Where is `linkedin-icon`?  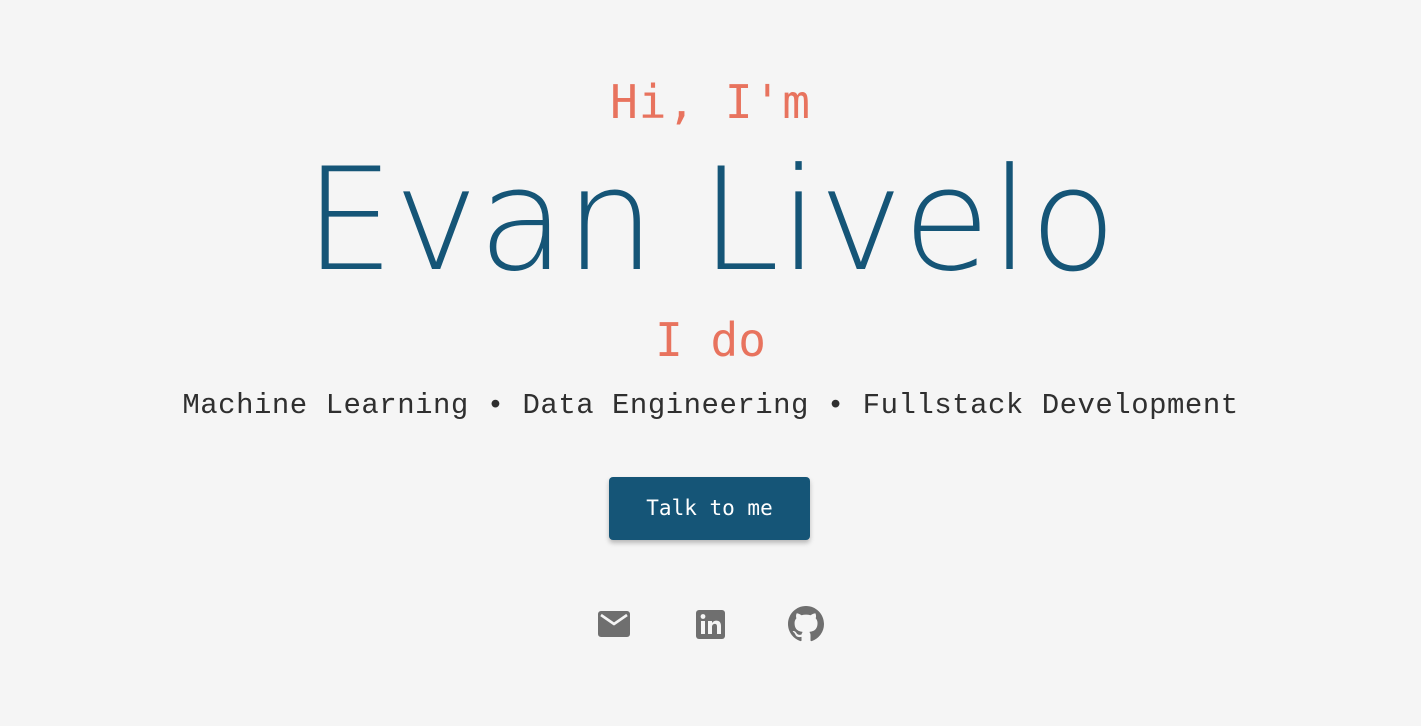 linkedin-icon is located at coordinates (710, 624).